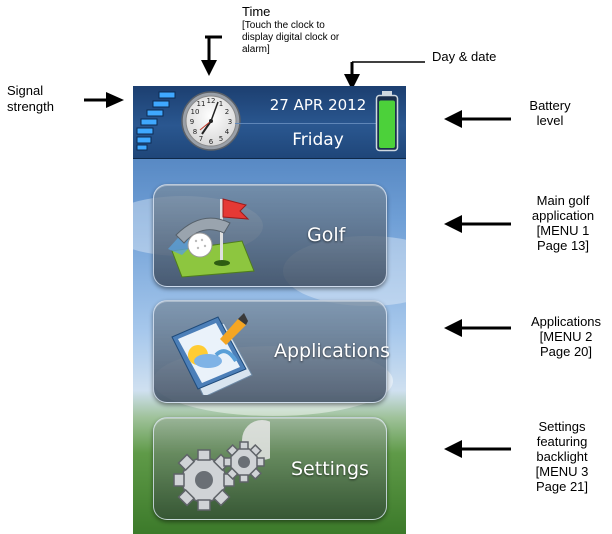 This screenshot has height=534, width=612. What do you see at coordinates (318, 105) in the screenshot?
I see `date-text: 27 APR 2012` at bounding box center [318, 105].